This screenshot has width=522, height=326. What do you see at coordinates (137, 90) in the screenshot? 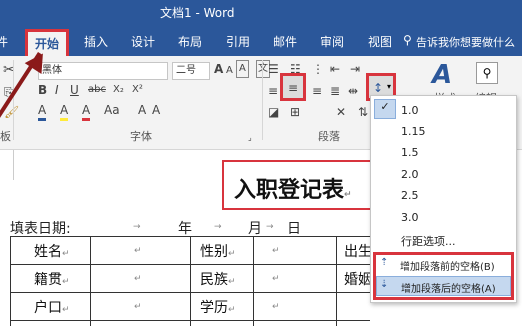
I see `superscript-button: X²` at bounding box center [137, 90].